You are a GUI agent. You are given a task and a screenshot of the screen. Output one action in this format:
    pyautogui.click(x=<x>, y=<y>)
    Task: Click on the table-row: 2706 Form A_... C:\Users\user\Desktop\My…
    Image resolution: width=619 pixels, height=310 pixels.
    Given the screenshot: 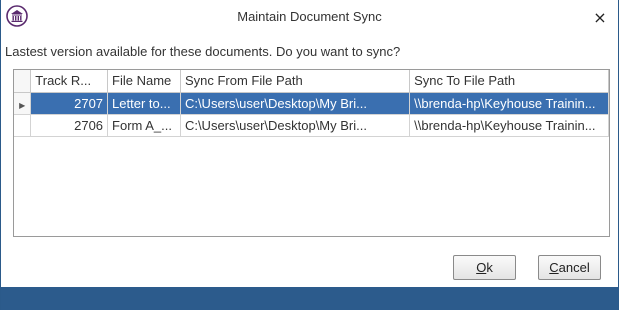 What is the action you would take?
    pyautogui.click(x=311, y=125)
    